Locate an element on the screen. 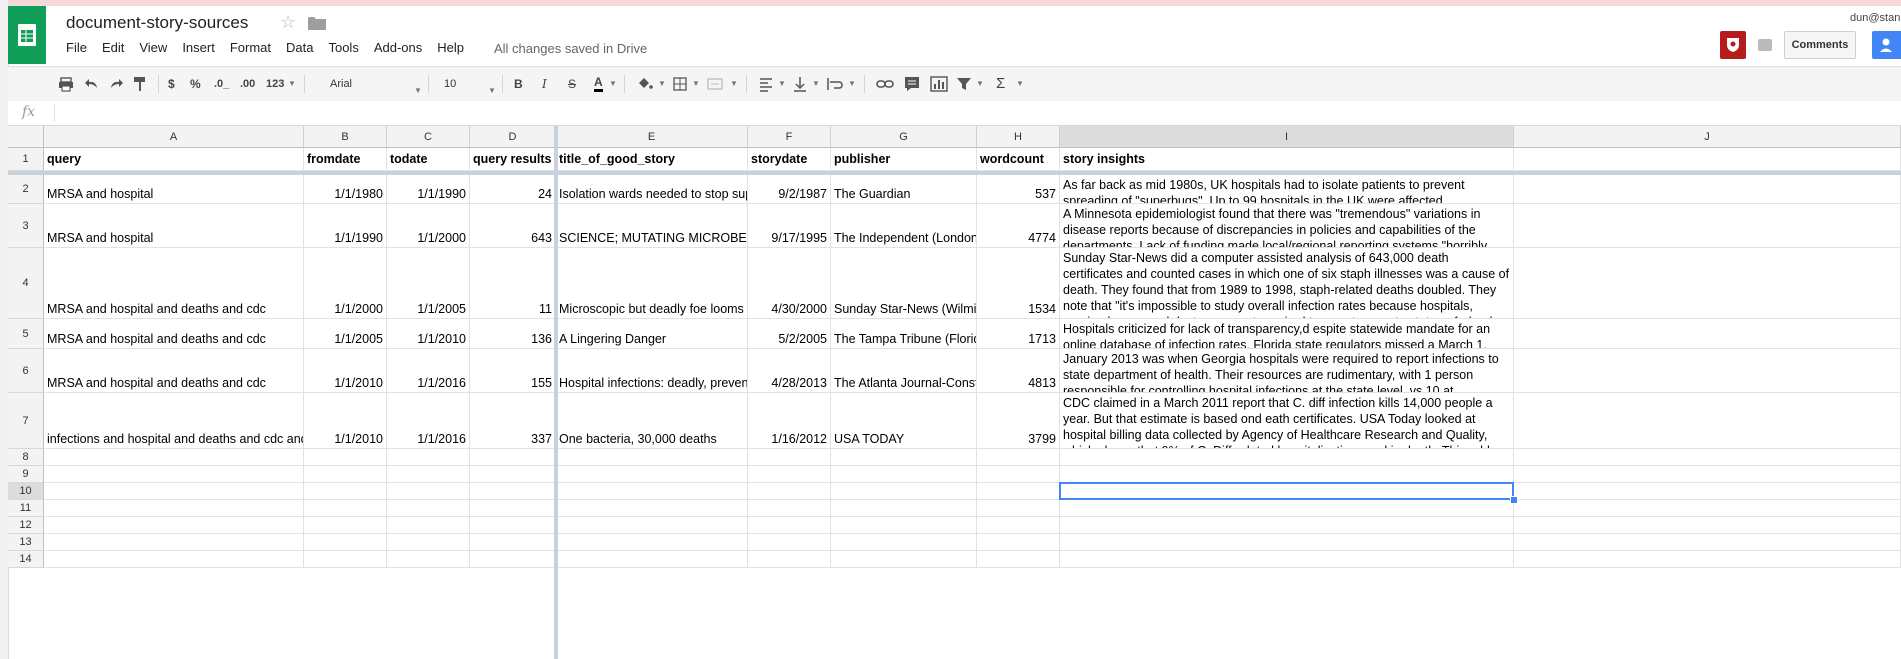 This screenshot has height=659, width=1901. select-all-corner is located at coordinates (26, 137).